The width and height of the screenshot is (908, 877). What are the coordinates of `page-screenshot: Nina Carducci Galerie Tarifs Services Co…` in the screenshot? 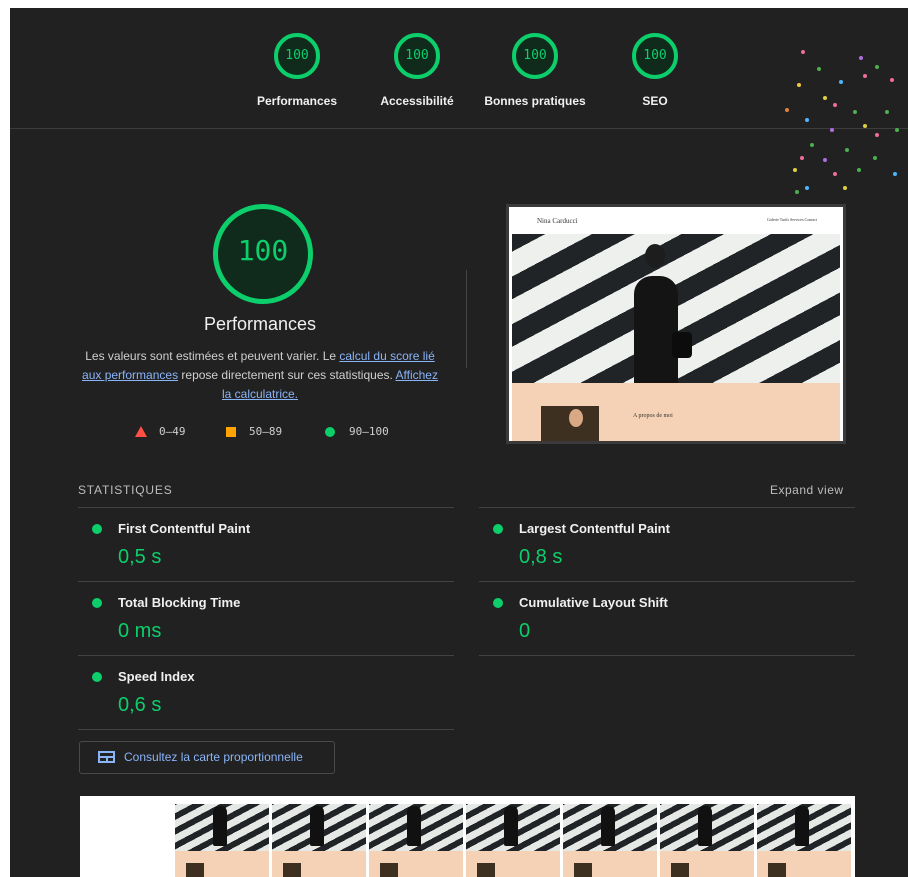 It's located at (676, 324).